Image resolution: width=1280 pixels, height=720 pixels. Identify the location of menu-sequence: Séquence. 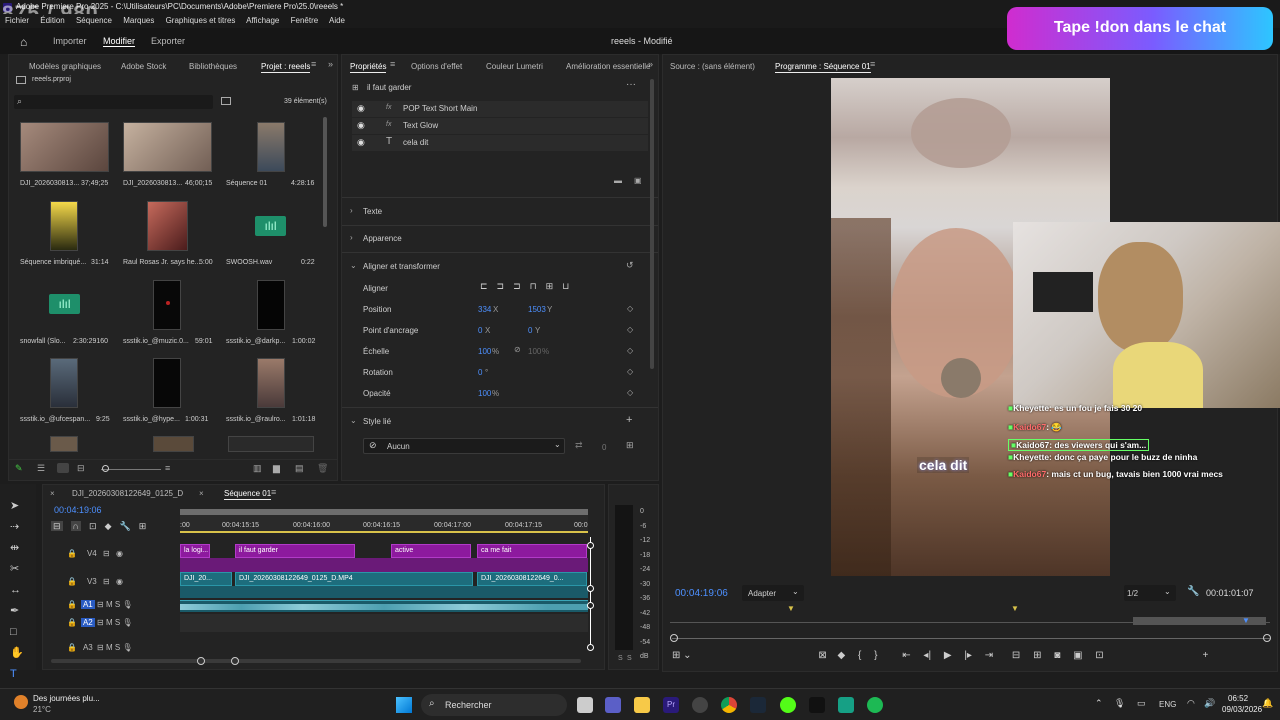
(94, 20).